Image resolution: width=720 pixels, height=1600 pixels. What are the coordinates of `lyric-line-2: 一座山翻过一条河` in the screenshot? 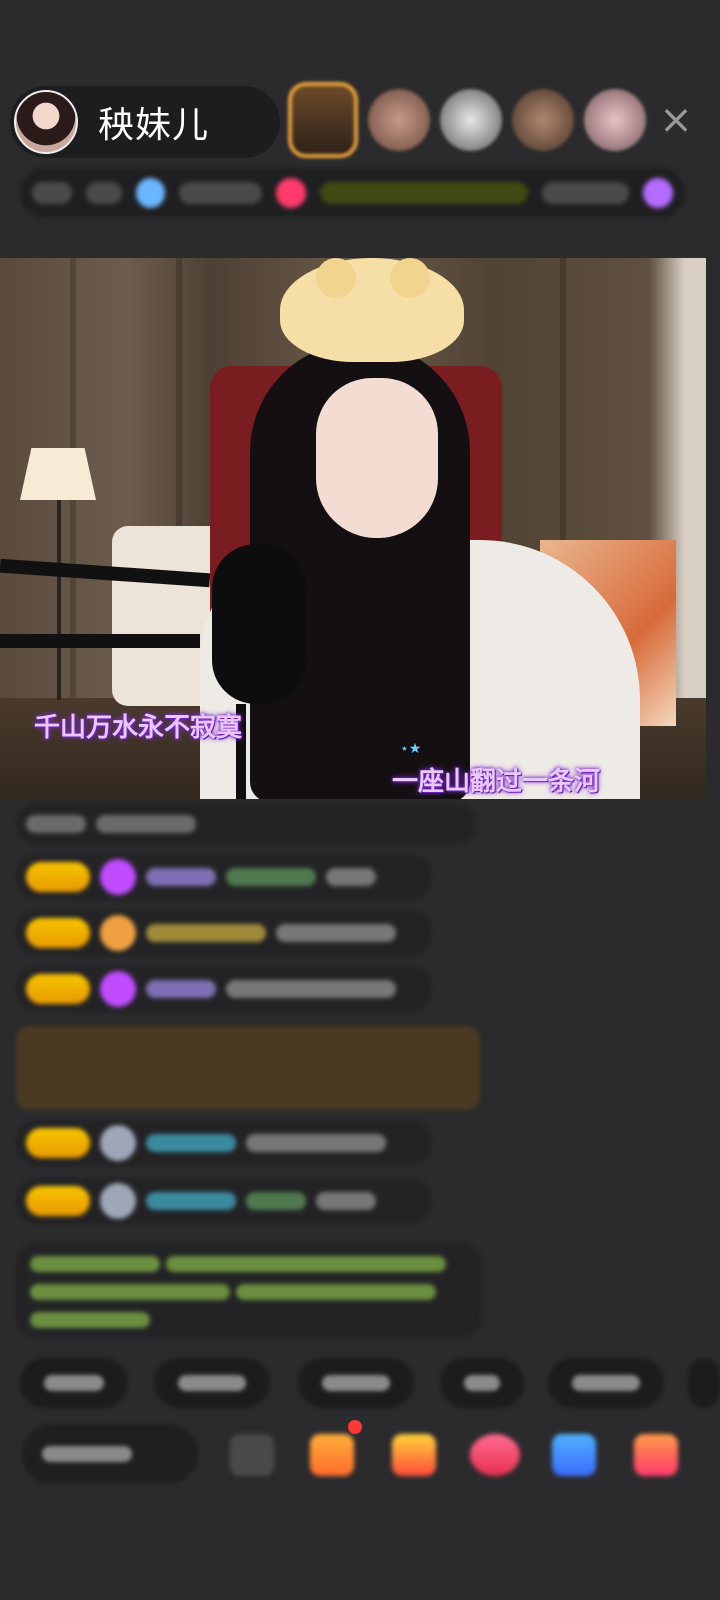 It's located at (496, 782).